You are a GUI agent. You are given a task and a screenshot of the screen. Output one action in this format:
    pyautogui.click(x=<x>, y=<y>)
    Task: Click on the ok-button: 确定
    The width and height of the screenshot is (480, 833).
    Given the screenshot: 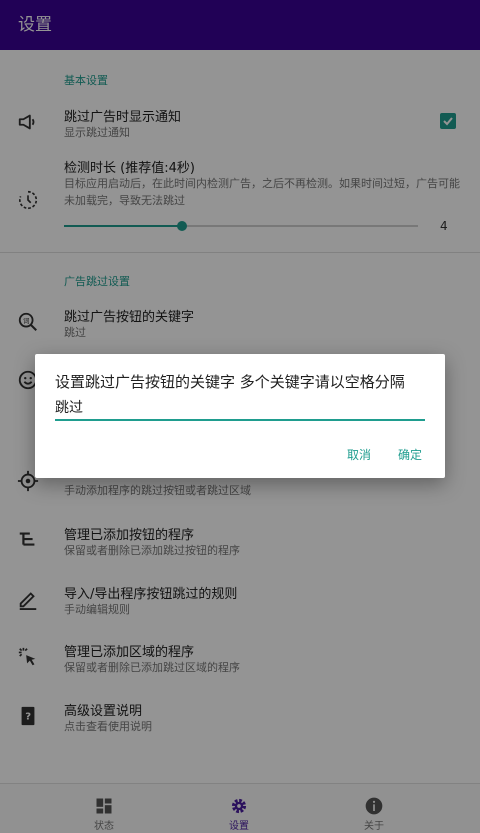 What is the action you would take?
    pyautogui.click(x=410, y=454)
    